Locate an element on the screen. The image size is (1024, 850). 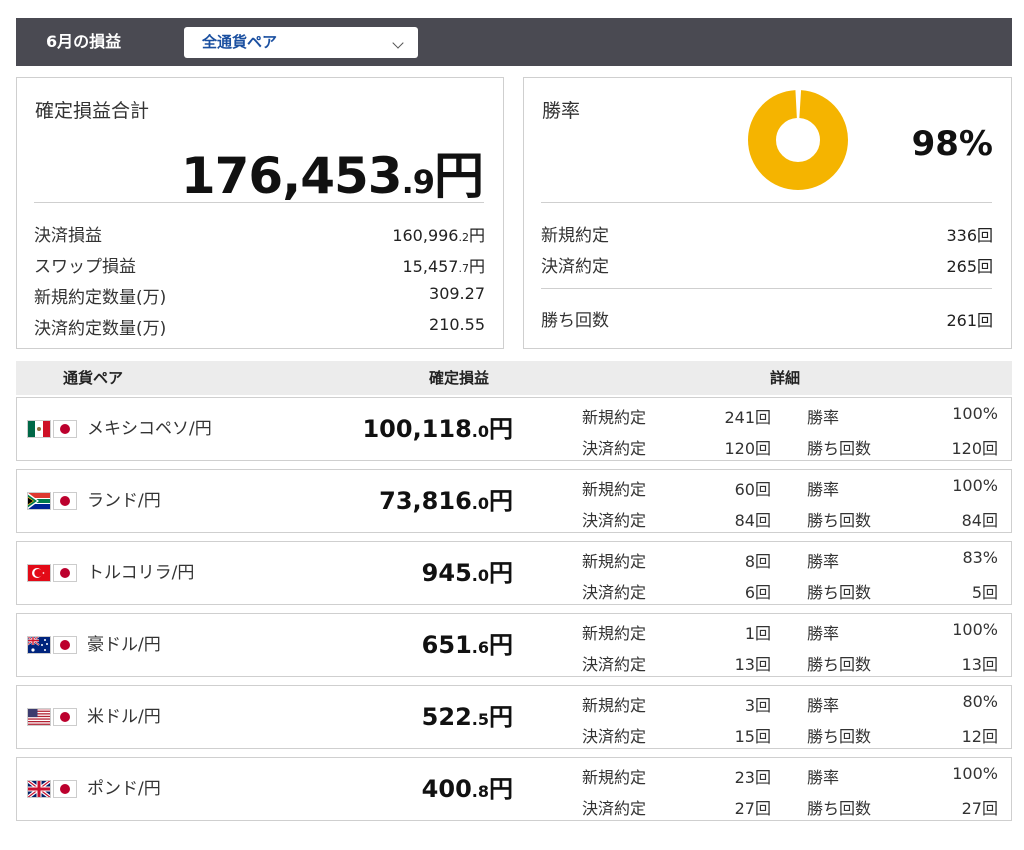
detail-label-rate: 勝率 is located at coordinates (823, 633).